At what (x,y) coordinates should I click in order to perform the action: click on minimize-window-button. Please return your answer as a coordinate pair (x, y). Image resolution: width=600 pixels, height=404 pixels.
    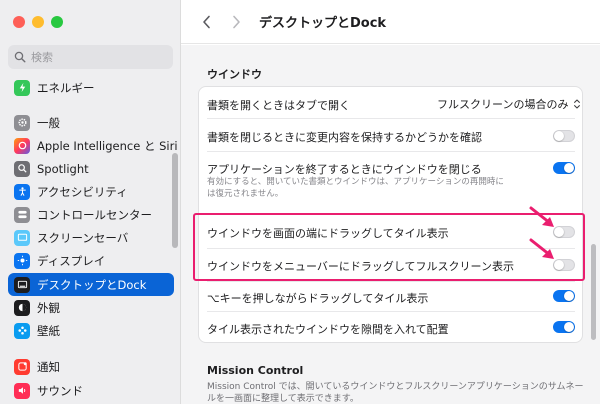
    Looking at the image, I should click on (38, 22).